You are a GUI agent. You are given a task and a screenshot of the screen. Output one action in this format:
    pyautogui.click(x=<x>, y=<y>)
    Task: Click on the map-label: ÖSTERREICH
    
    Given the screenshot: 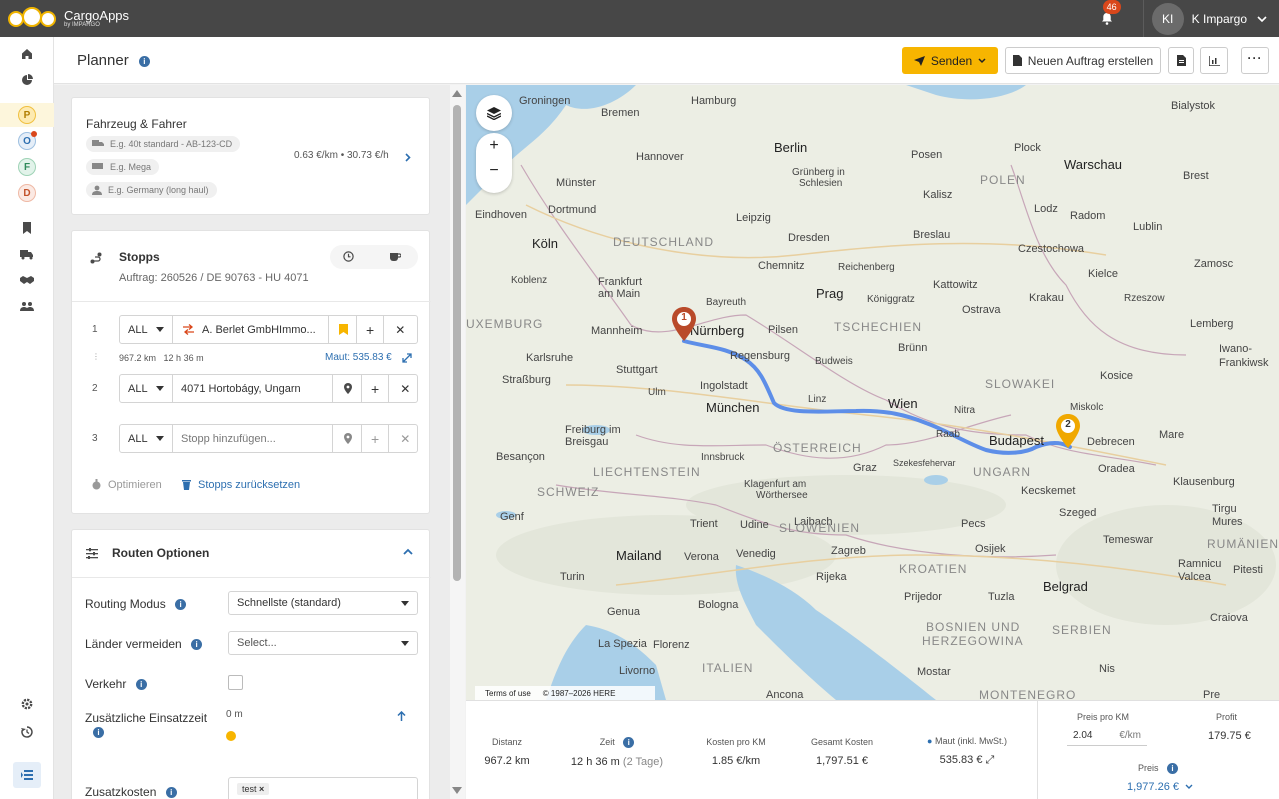 What is the action you would take?
    pyautogui.click(x=817, y=448)
    